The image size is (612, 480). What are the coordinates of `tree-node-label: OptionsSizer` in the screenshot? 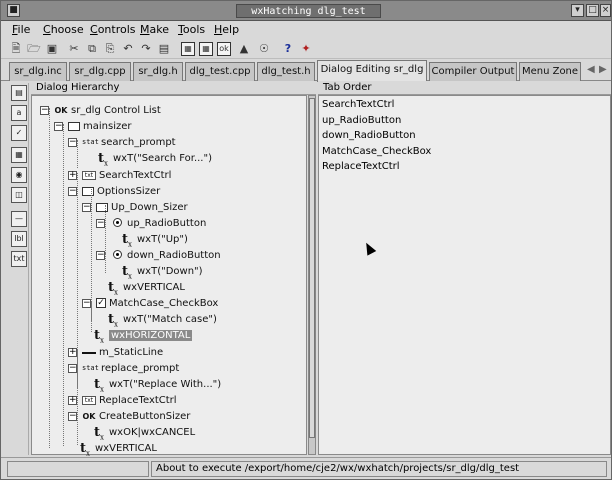 It's located at (129, 191).